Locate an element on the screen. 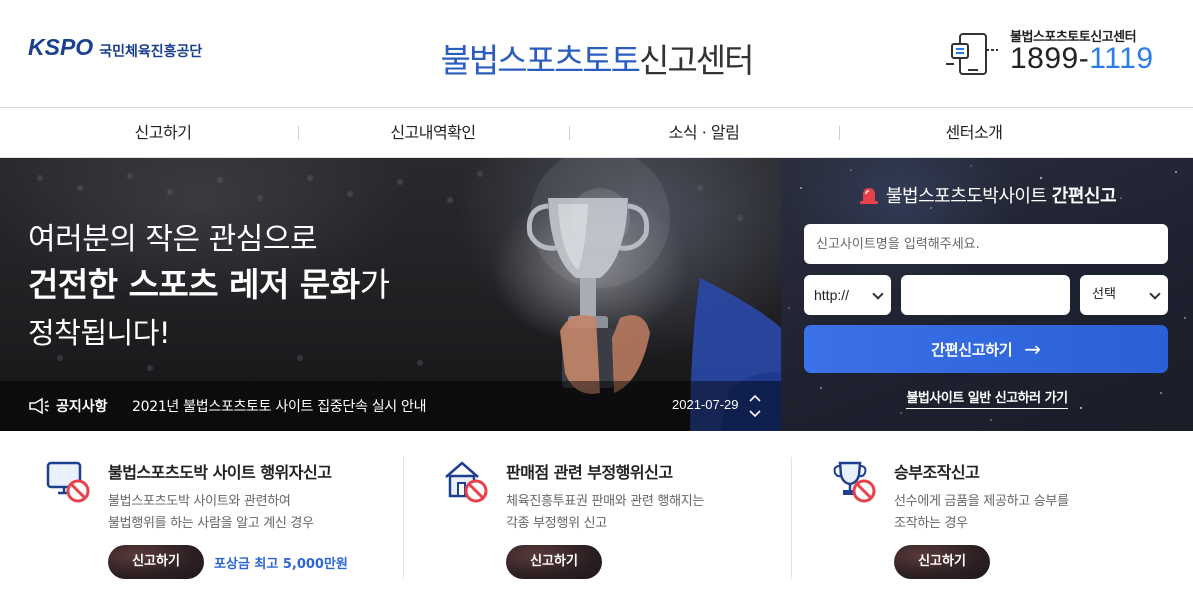 This screenshot has width=1193, height=603. hero-headline-line1: 여러분의 작은 관심으로 is located at coordinates (173, 239).